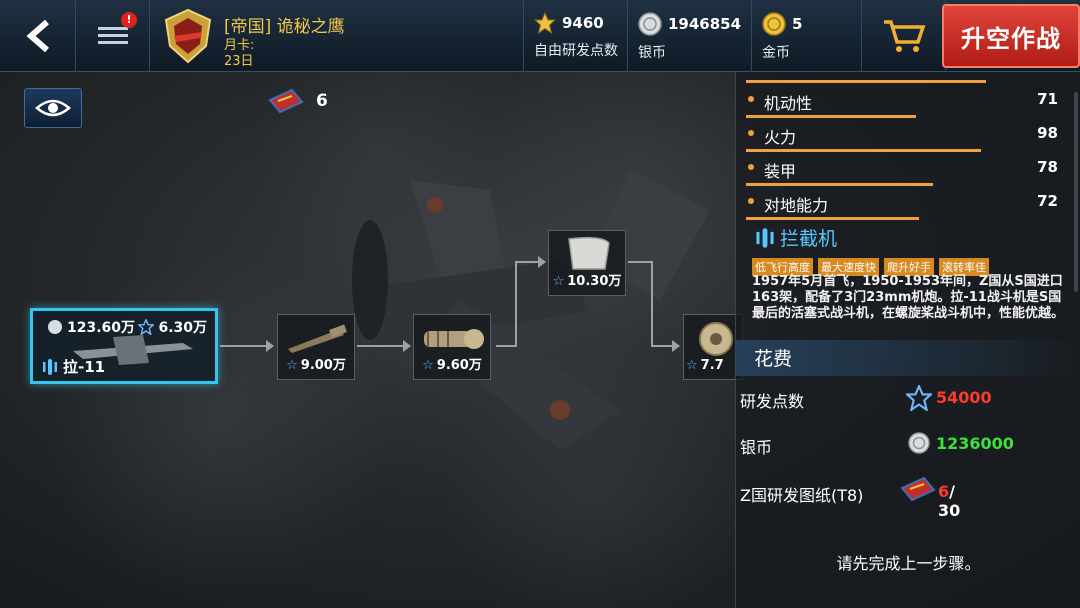 The image size is (1080, 608). What do you see at coordinates (780, 137) in the screenshot?
I see `stat-name: 火力` at bounding box center [780, 137].